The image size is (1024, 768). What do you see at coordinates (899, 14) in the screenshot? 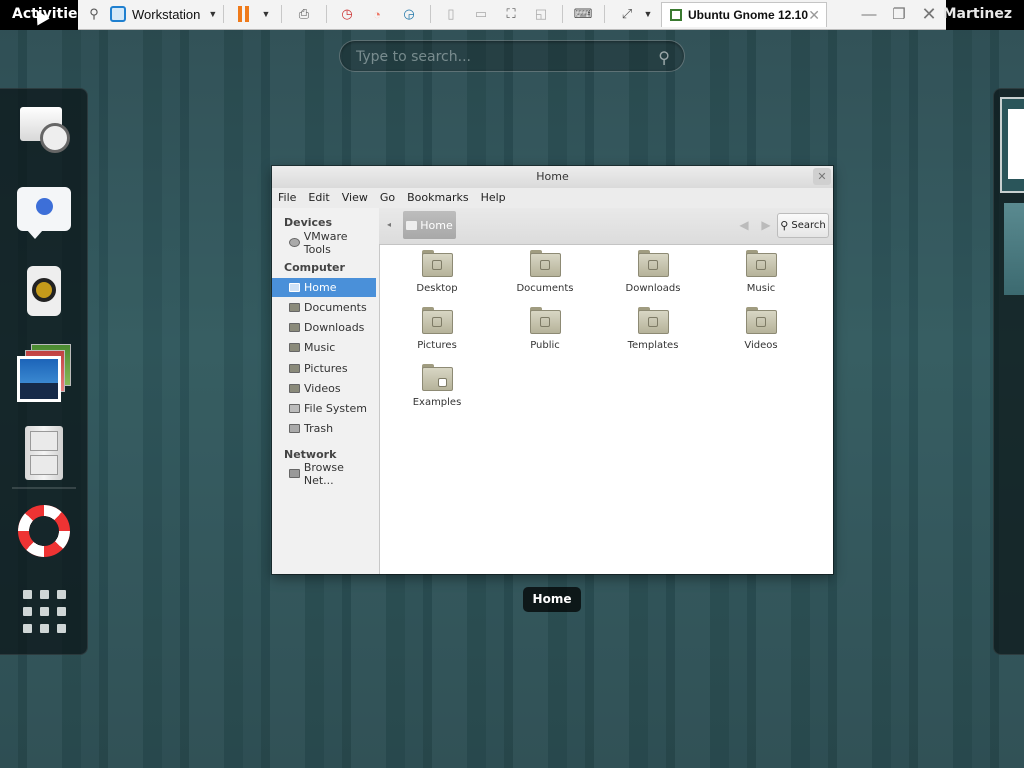
I see `restore-icon: ❐` at bounding box center [899, 14].